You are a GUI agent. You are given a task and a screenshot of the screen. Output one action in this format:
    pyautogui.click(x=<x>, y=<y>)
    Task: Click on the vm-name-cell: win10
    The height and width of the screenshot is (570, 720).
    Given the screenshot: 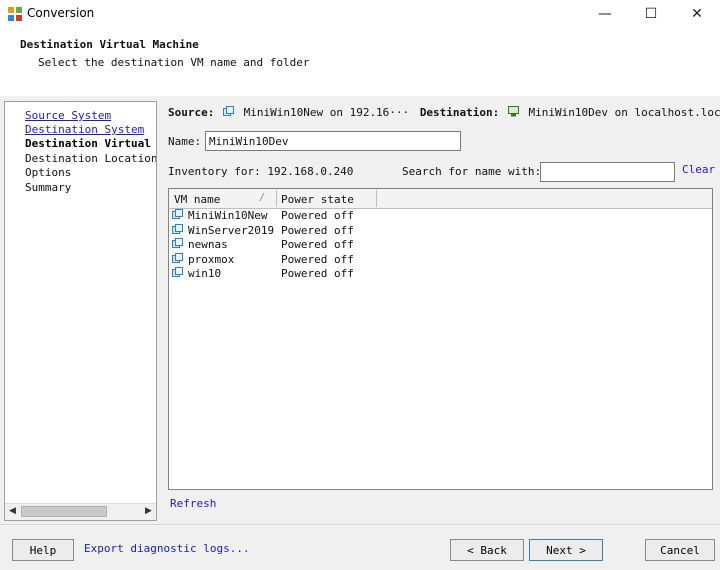 What is the action you would take?
    pyautogui.click(x=196, y=273)
    